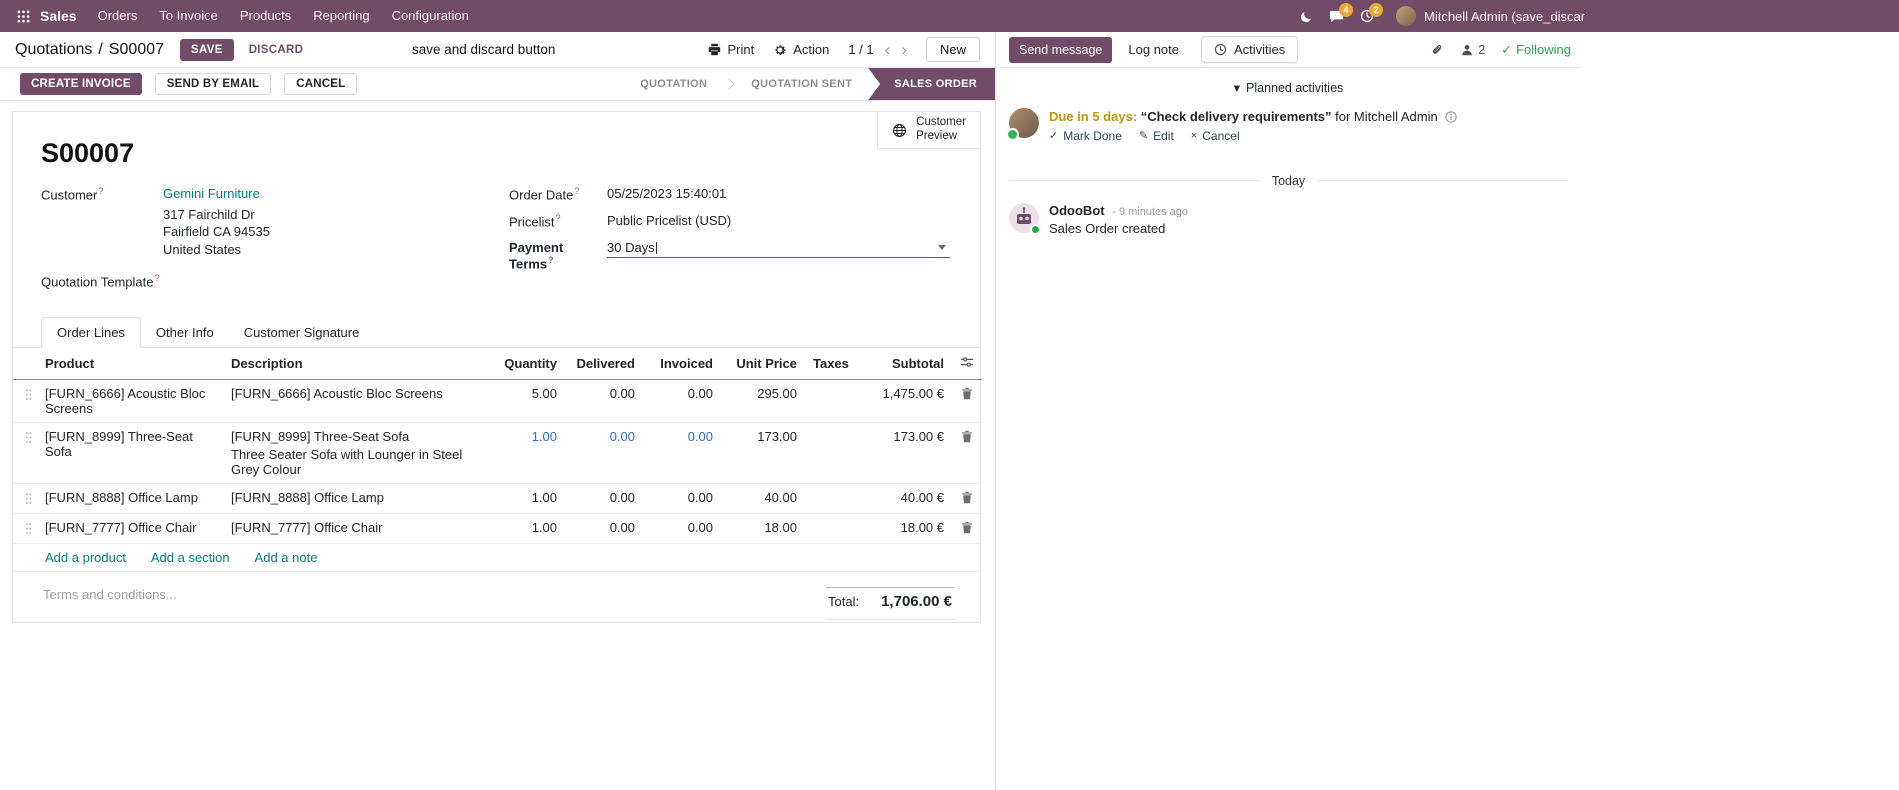 The image size is (1899, 790). What do you see at coordinates (888, 49) in the screenshot?
I see `pager-previous-icon: ‹` at bounding box center [888, 49].